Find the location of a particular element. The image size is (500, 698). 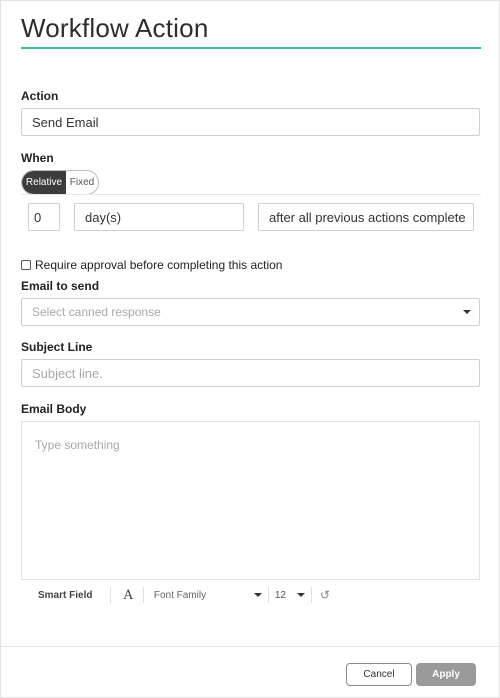

canned-response-placeholder: Select canned response is located at coordinates (96, 312).